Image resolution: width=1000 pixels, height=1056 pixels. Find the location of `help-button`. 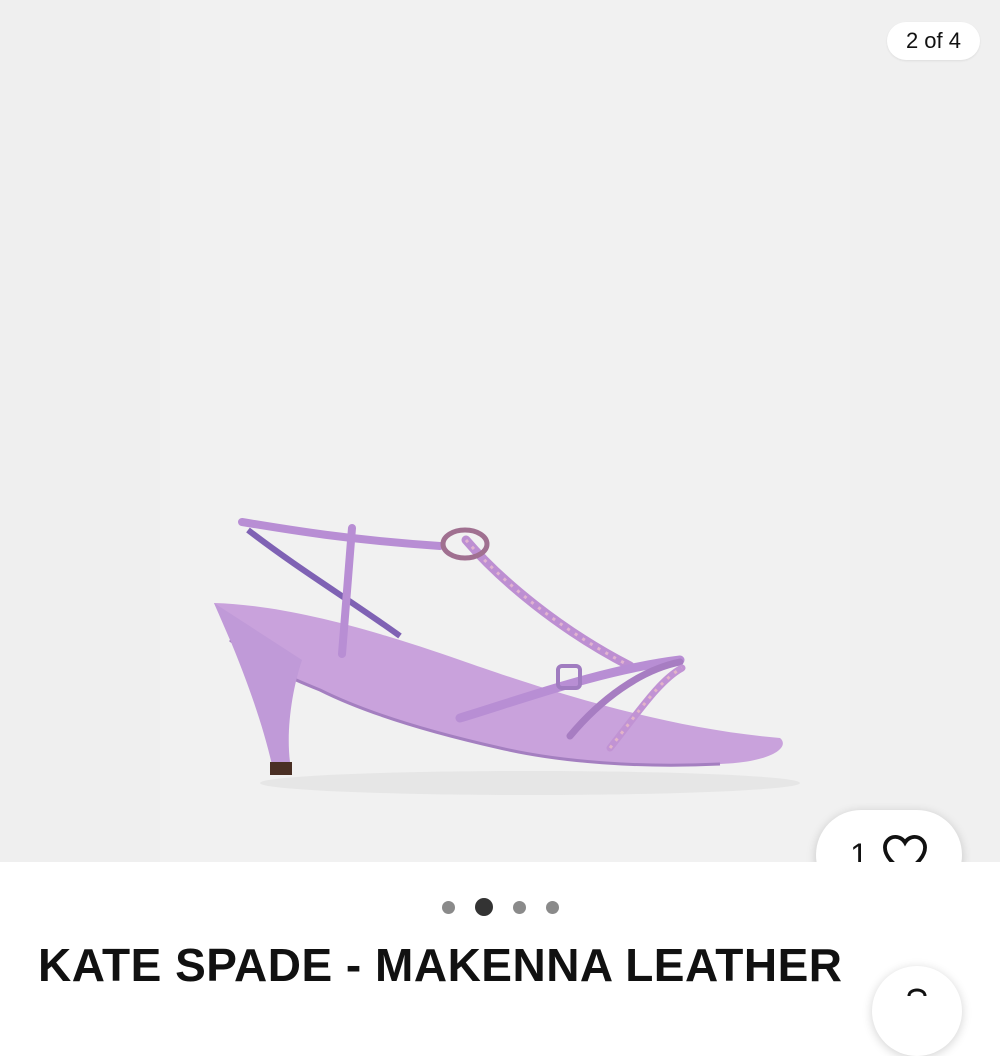

help-button is located at coordinates (917, 1011).